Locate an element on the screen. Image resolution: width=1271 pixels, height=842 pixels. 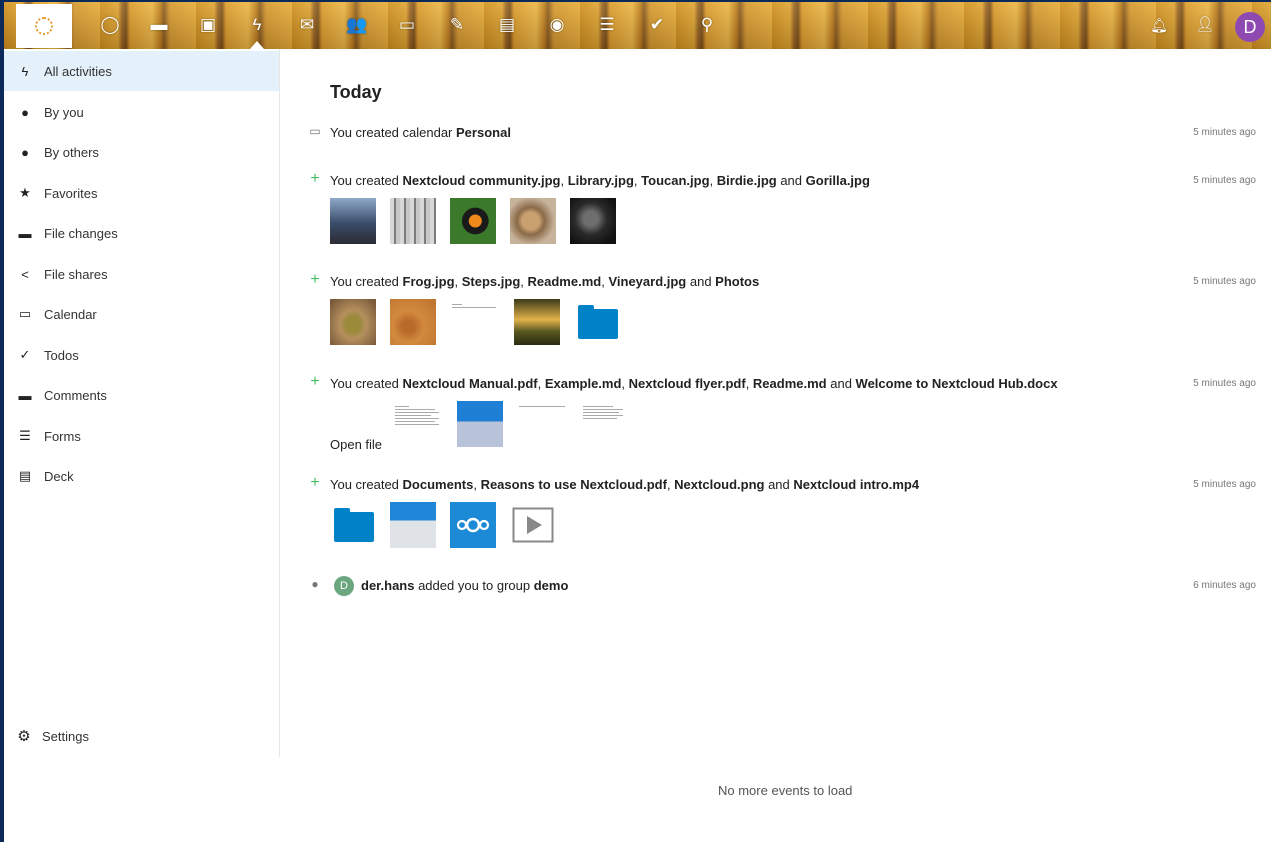
sidebar-item-label: All activities is located at coordinates (78, 71).